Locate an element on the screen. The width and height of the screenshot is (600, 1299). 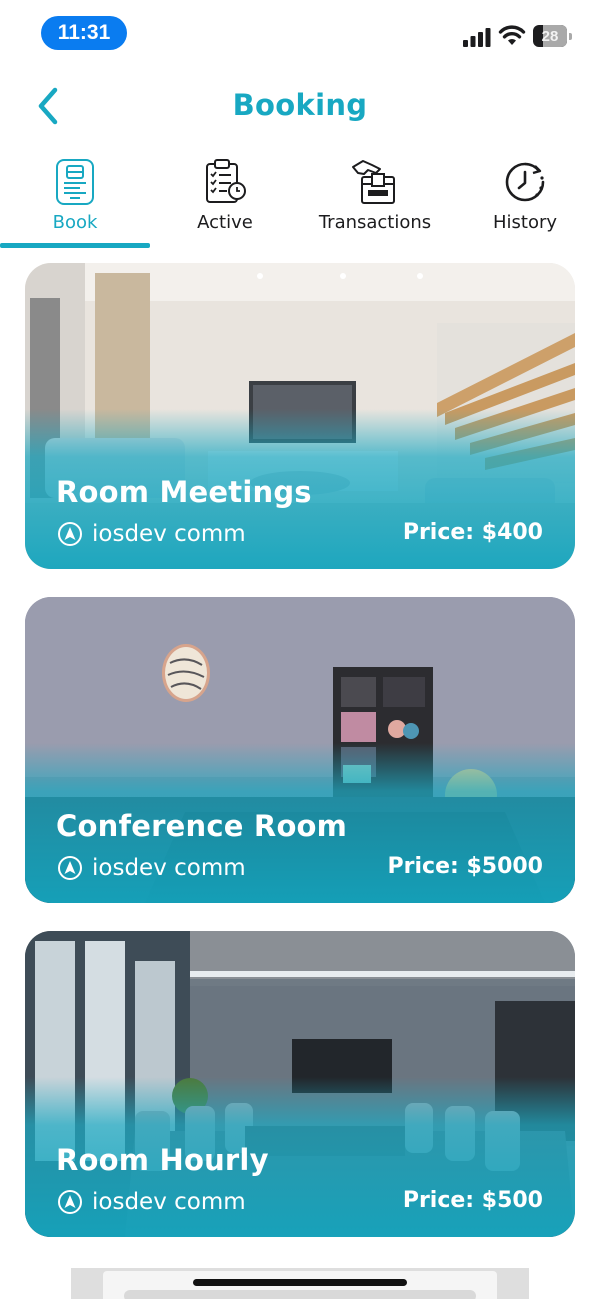
tab-active-label: Active is located at coordinates (225, 222).